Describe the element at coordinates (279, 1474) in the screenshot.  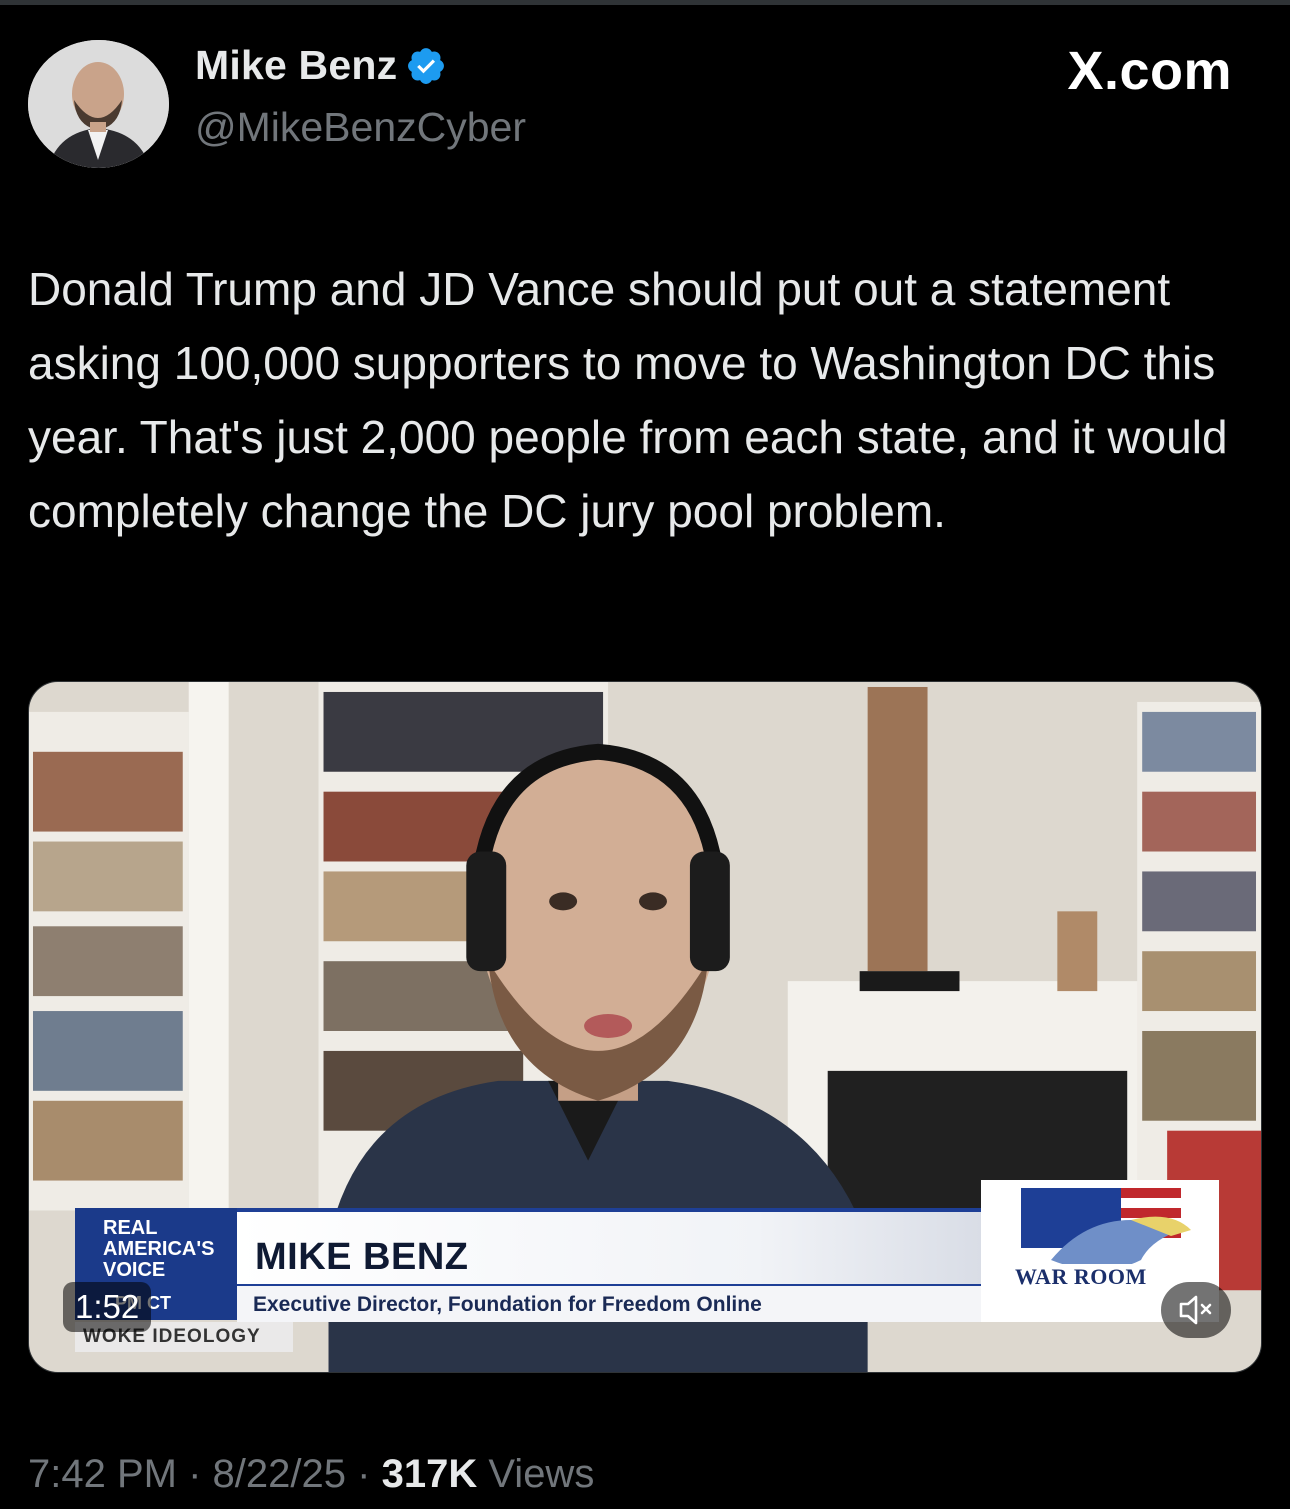
I see `tweet-date: 8/22/25` at that location.